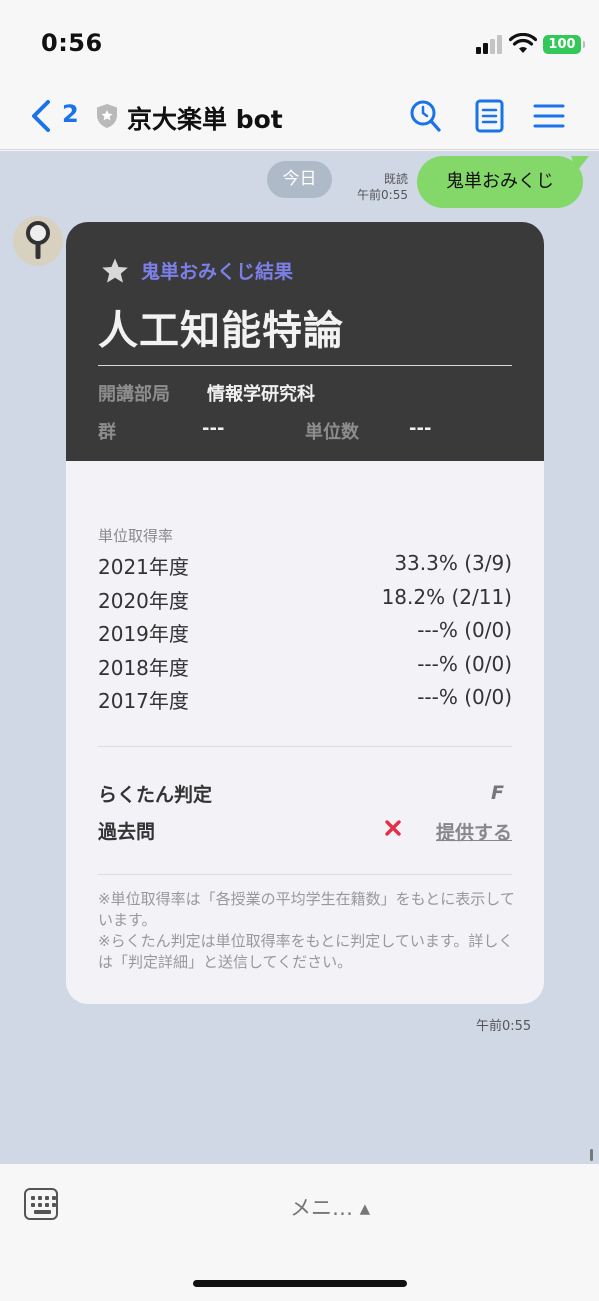 This screenshot has height=1301, width=599. Describe the element at coordinates (490, 44) in the screenshot. I see `cellular-signal-icon` at that location.